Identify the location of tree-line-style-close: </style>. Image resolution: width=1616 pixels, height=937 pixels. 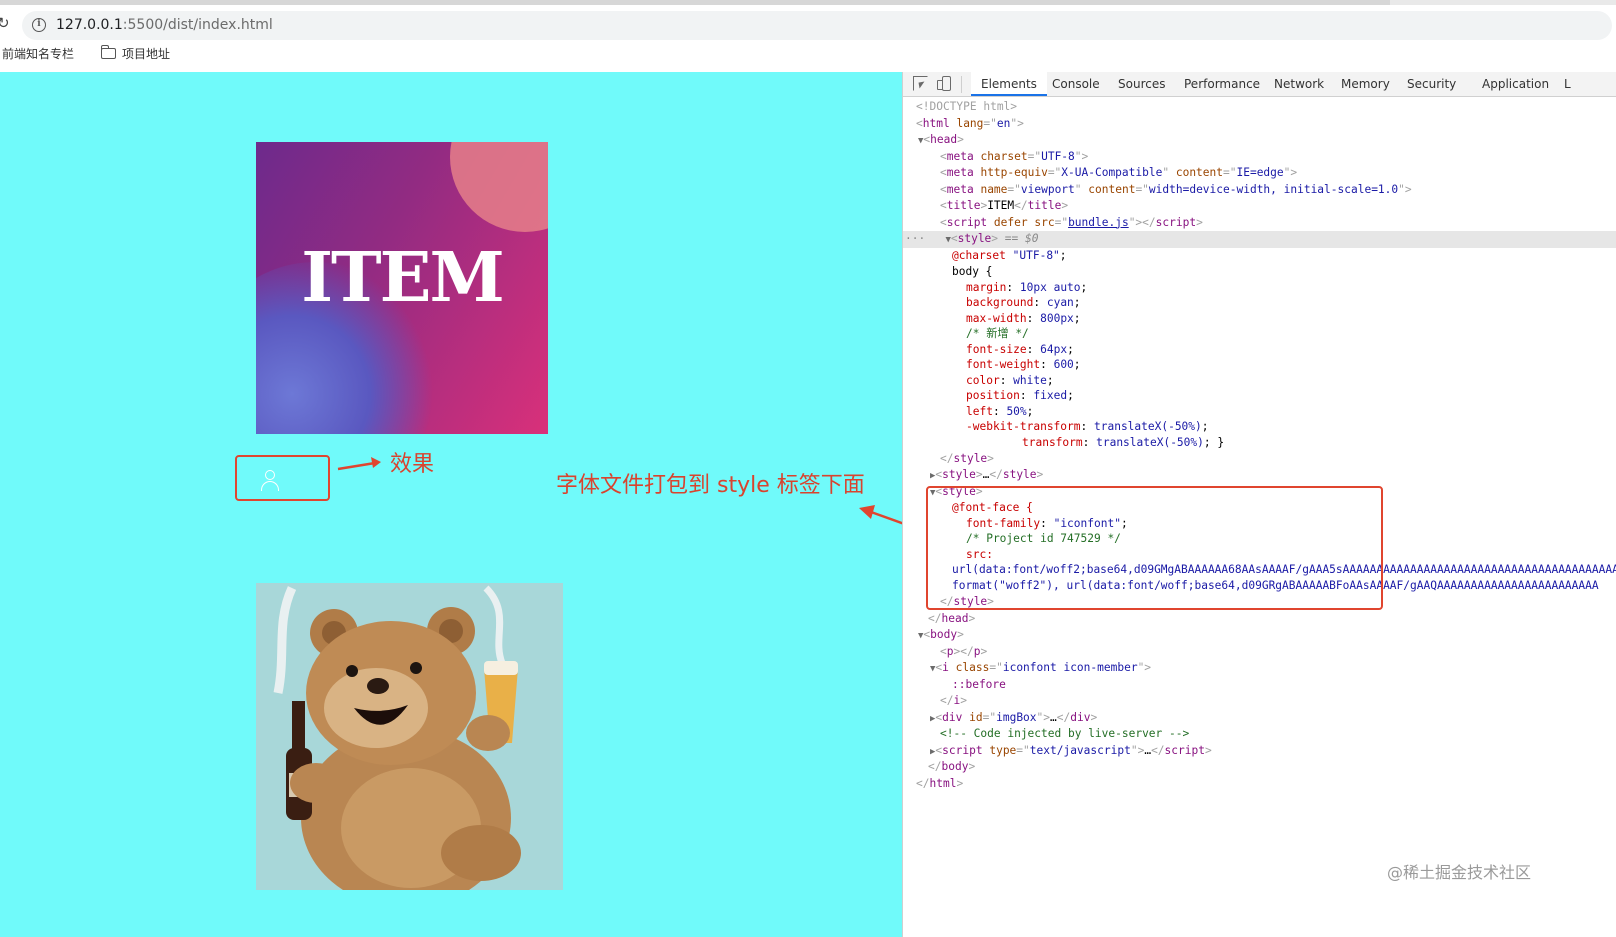
(1259, 459).